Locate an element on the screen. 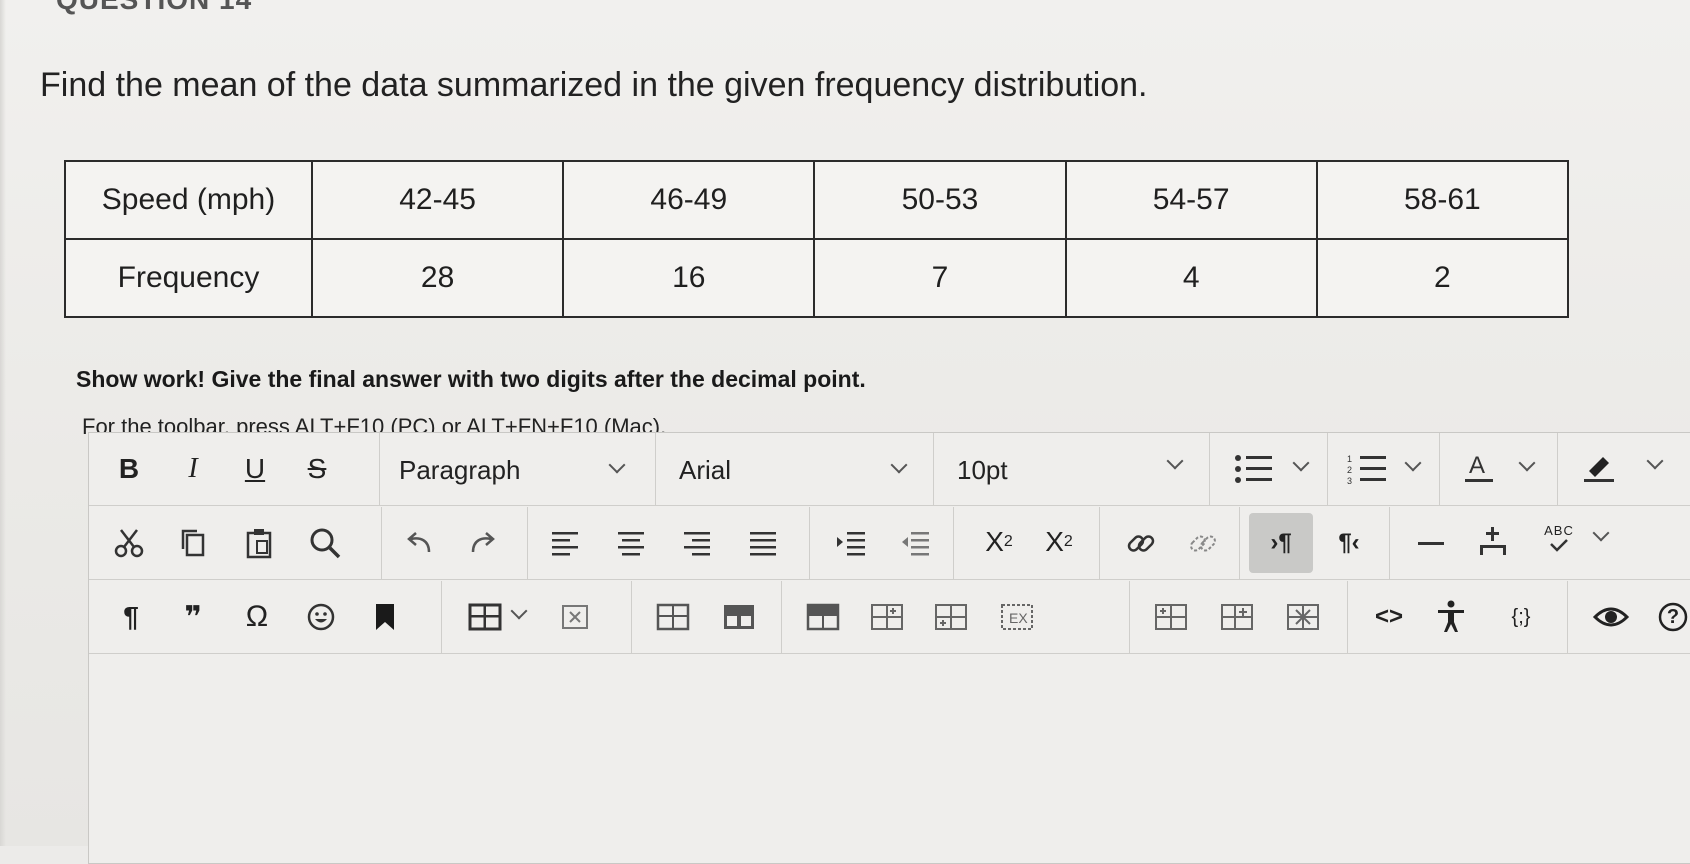 The height and width of the screenshot is (864, 1690). svg-text: 3 is located at coordinates (1349, 481).